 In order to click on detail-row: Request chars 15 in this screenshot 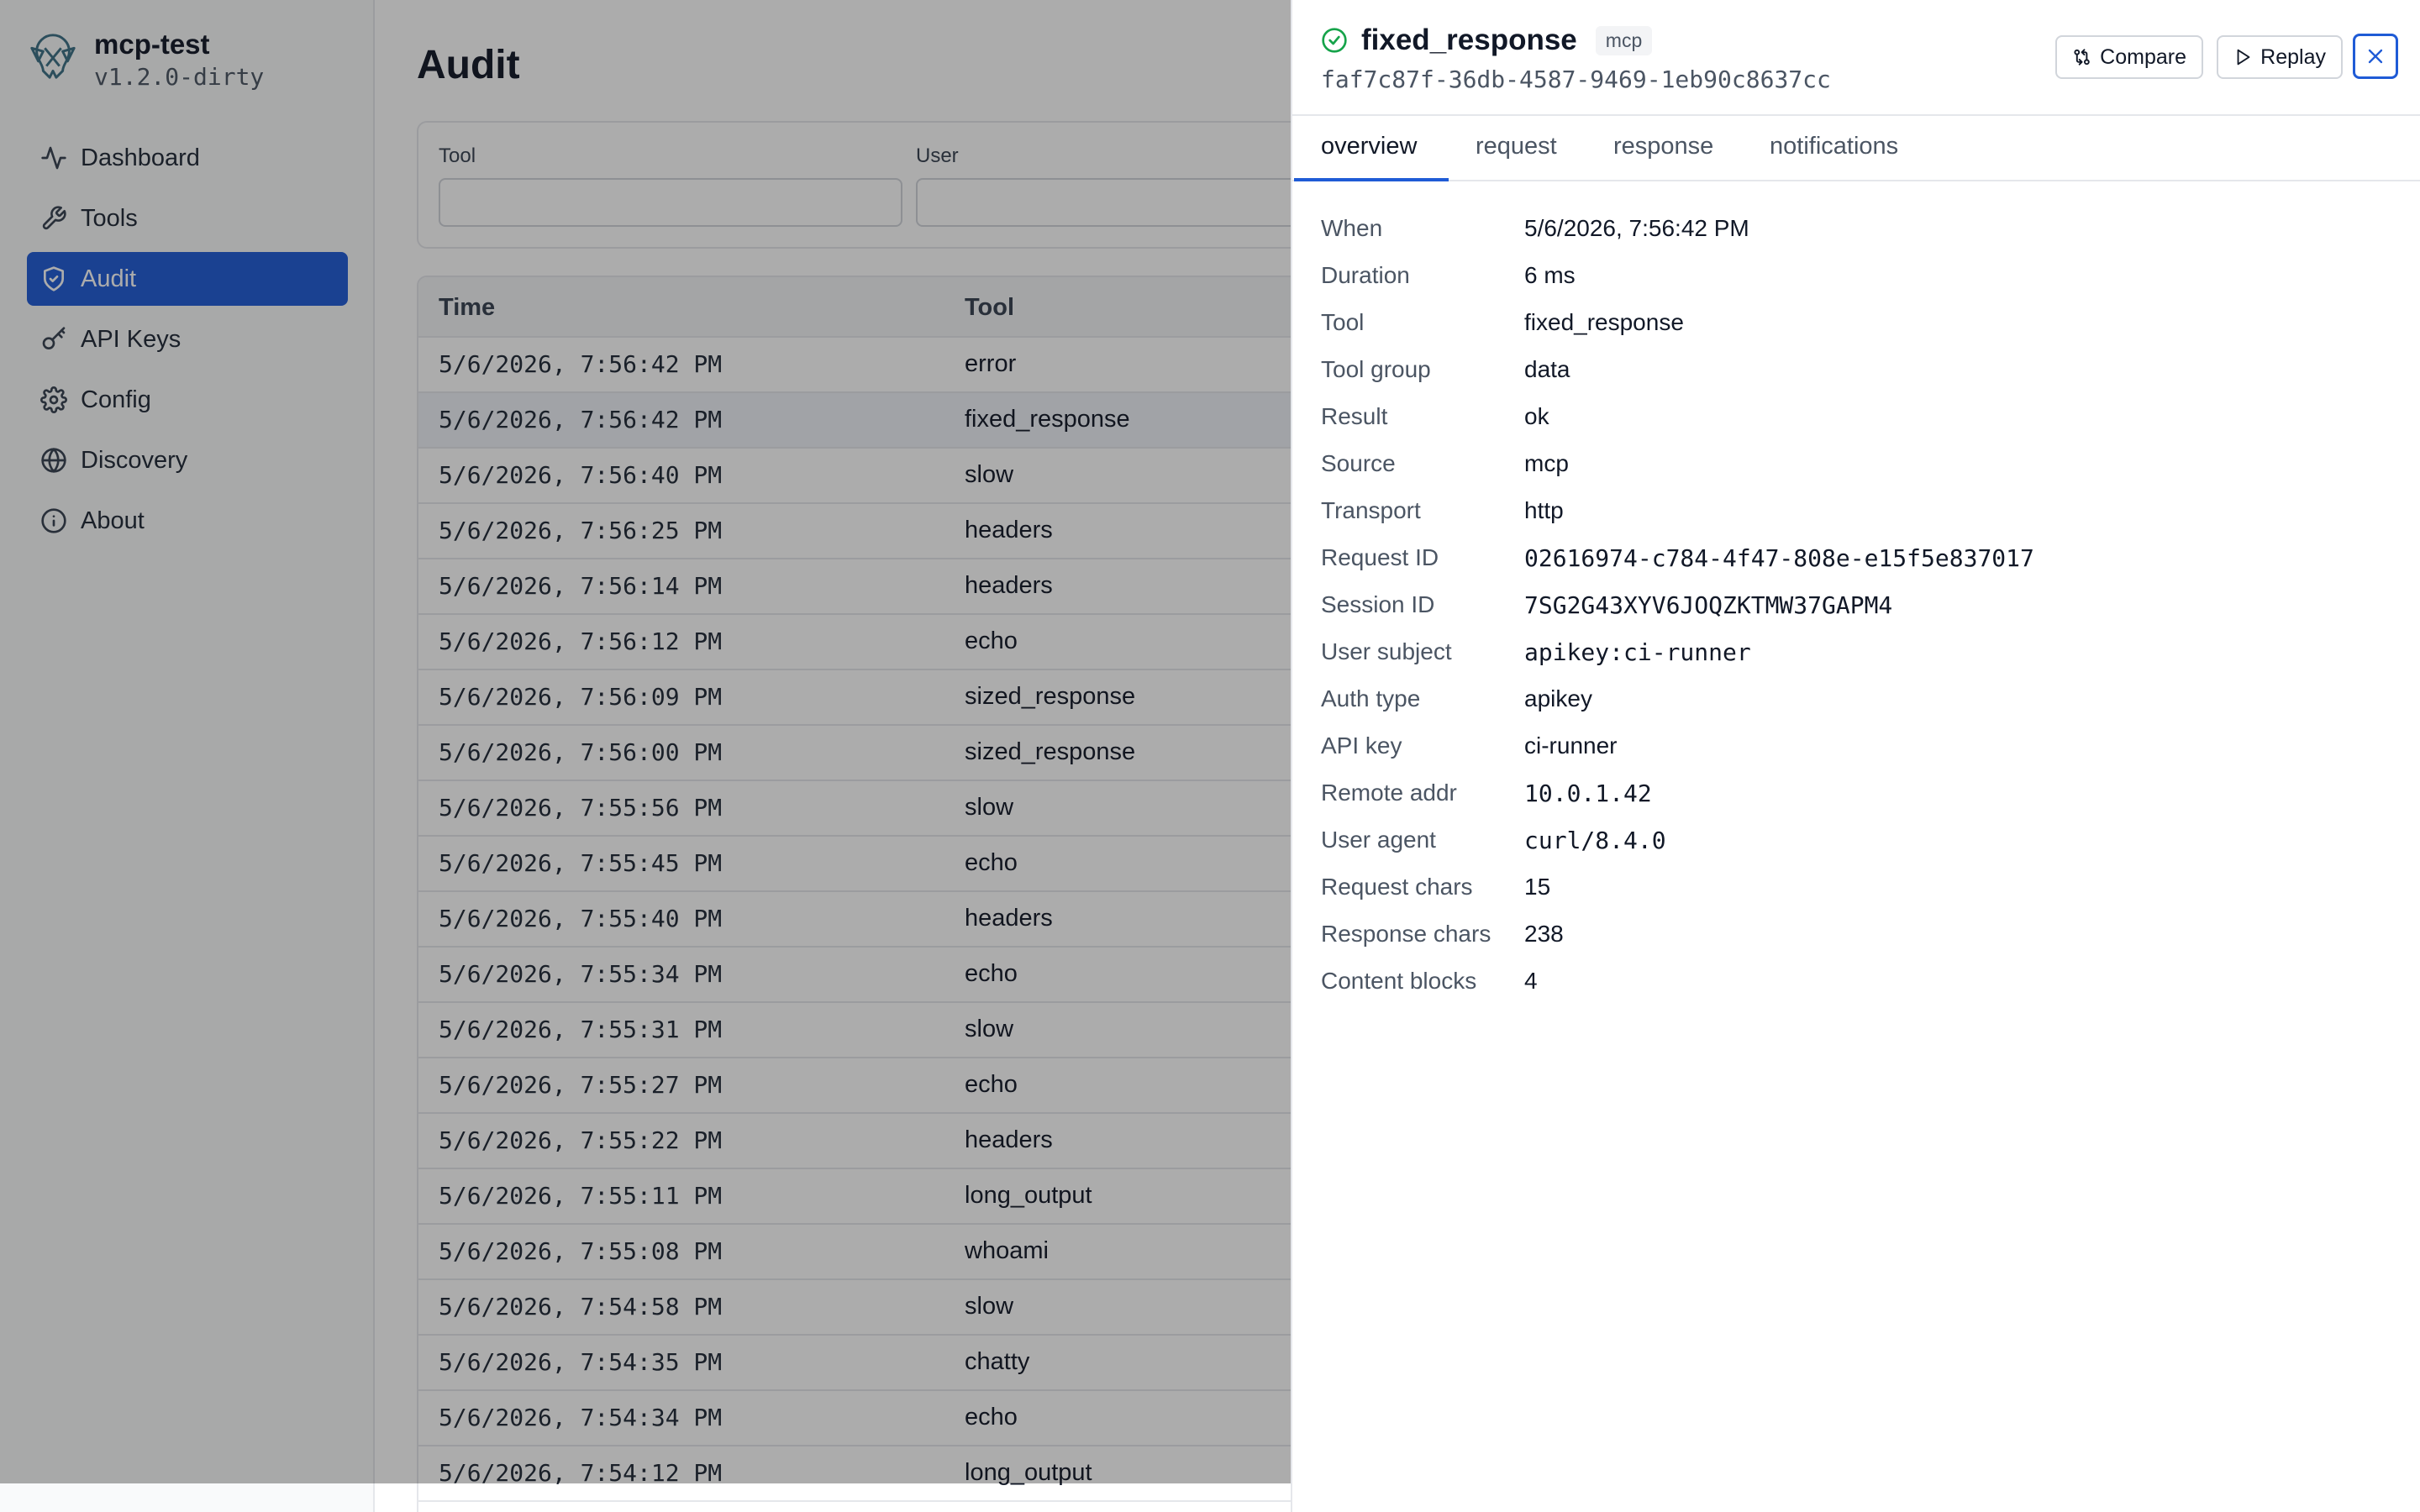, I will do `click(1859, 887)`.